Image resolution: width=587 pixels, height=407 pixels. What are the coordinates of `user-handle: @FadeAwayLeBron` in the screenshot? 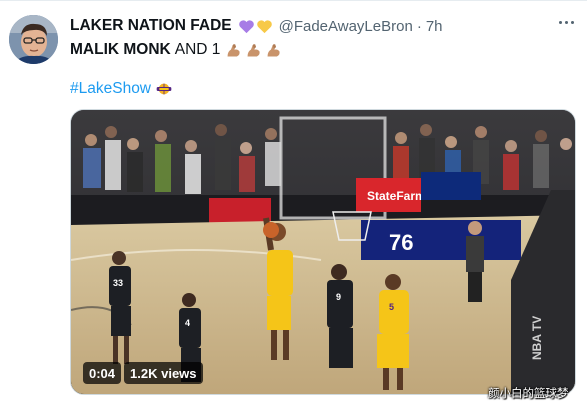 It's located at (346, 26).